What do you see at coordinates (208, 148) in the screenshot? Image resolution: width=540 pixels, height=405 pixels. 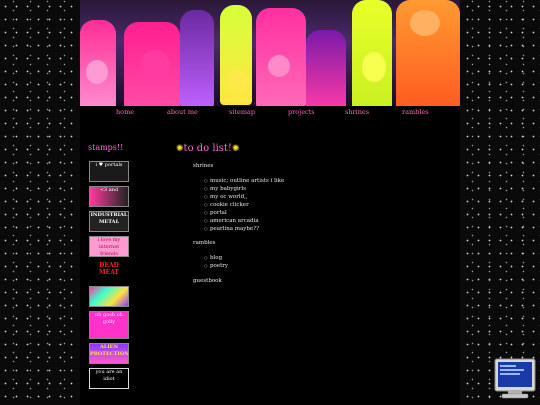 I see `todo-title: ✺to do list!✺` at bounding box center [208, 148].